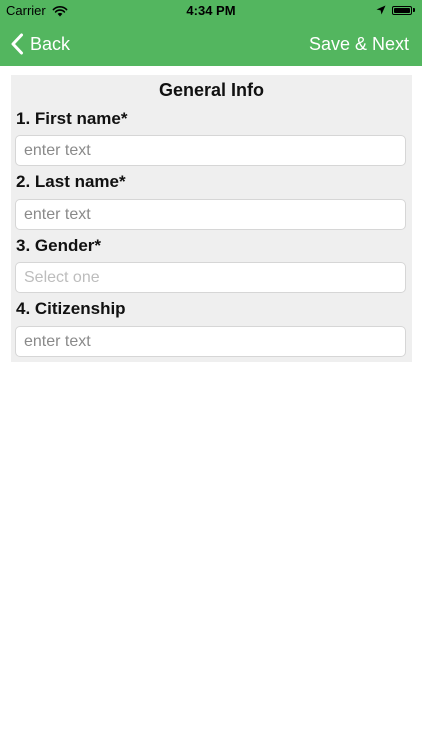 Image resolution: width=422 pixels, height=750 pixels. Describe the element at coordinates (71, 308) in the screenshot. I see `citizenship-label: 4. Citizenship` at that location.